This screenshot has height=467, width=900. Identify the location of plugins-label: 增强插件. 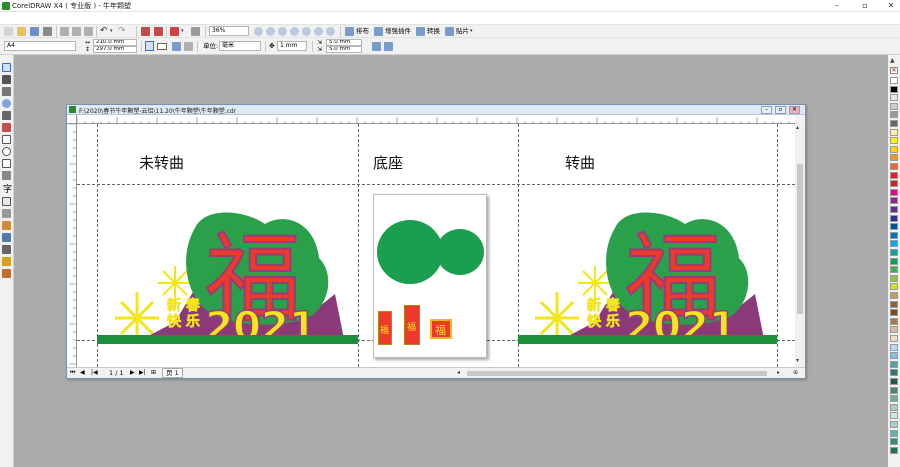
(398, 31).